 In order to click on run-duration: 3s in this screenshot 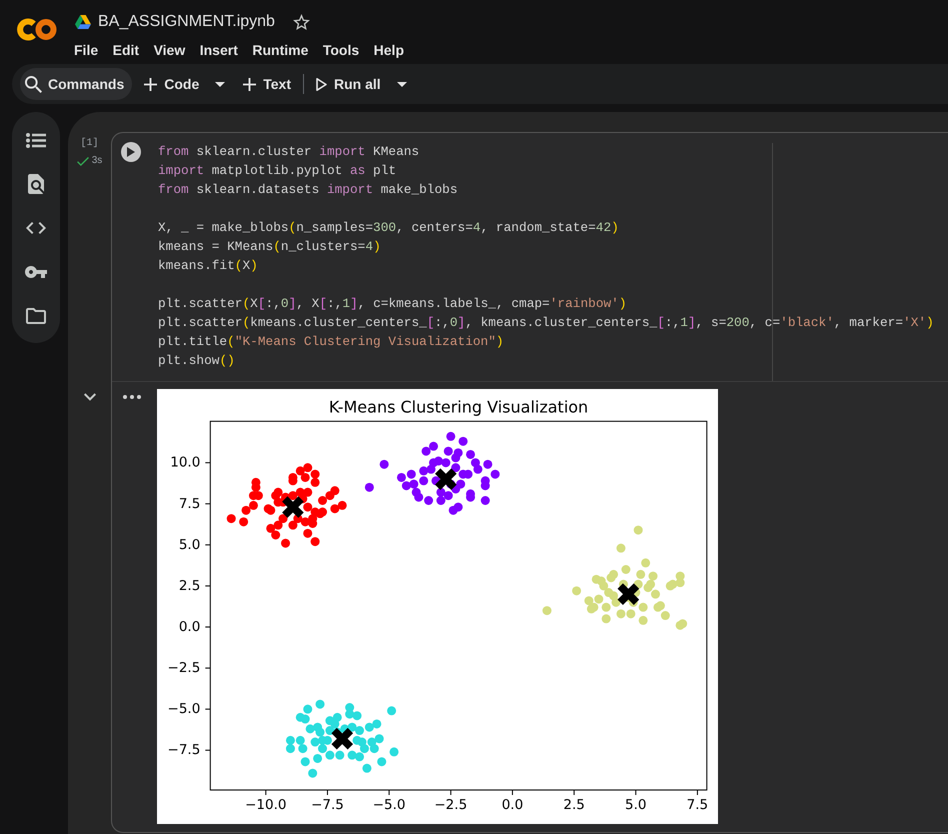, I will do `click(97, 161)`.